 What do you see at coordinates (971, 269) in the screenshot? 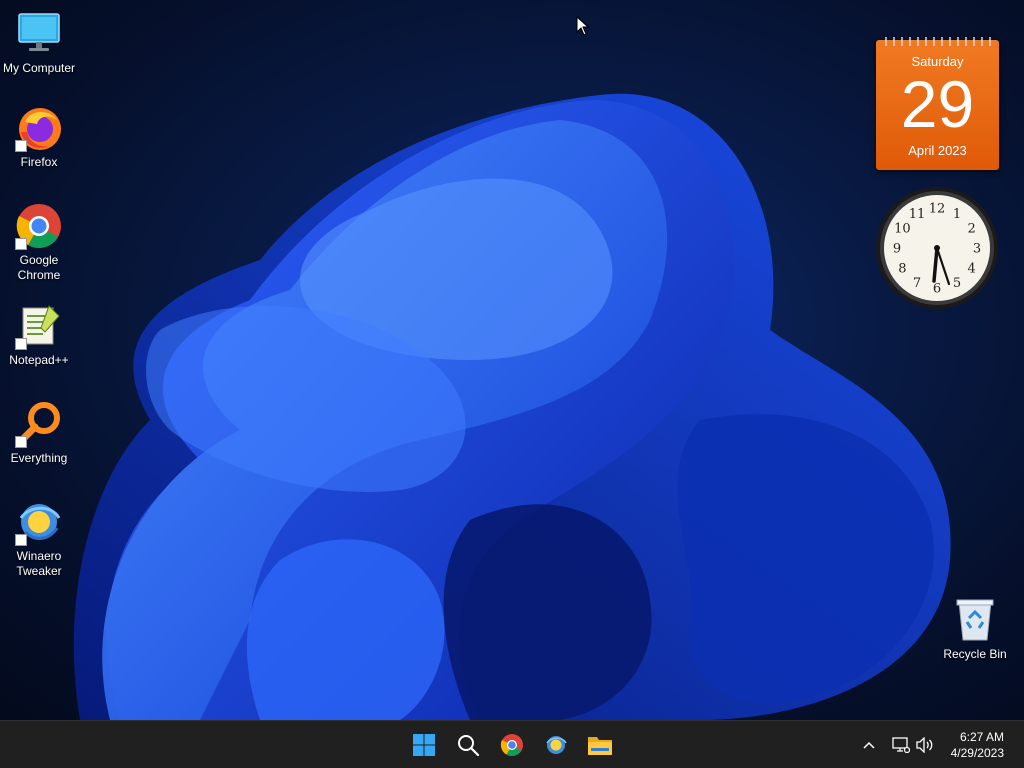
I see `clock-numeral: 4` at bounding box center [971, 269].